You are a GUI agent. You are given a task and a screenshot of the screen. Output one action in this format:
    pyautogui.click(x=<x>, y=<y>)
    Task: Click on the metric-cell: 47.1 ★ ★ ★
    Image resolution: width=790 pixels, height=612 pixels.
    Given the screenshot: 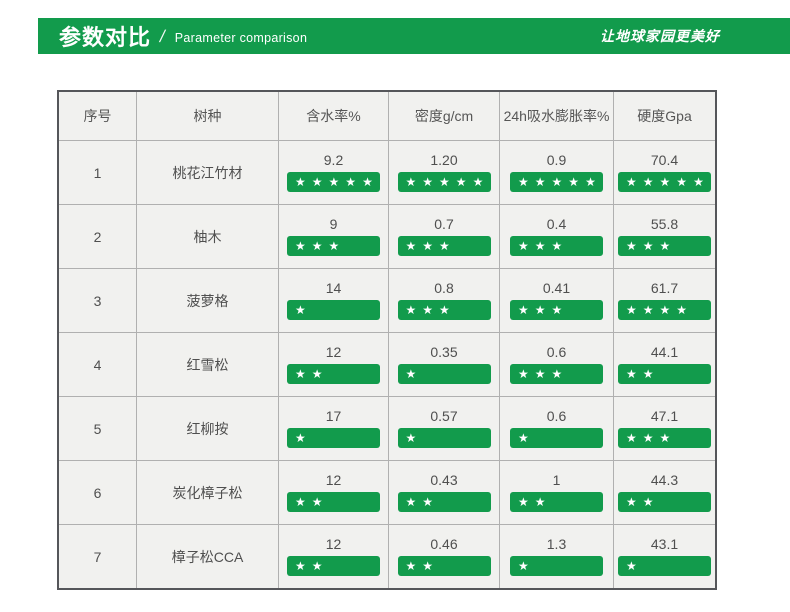 What is the action you would take?
    pyautogui.click(x=664, y=428)
    